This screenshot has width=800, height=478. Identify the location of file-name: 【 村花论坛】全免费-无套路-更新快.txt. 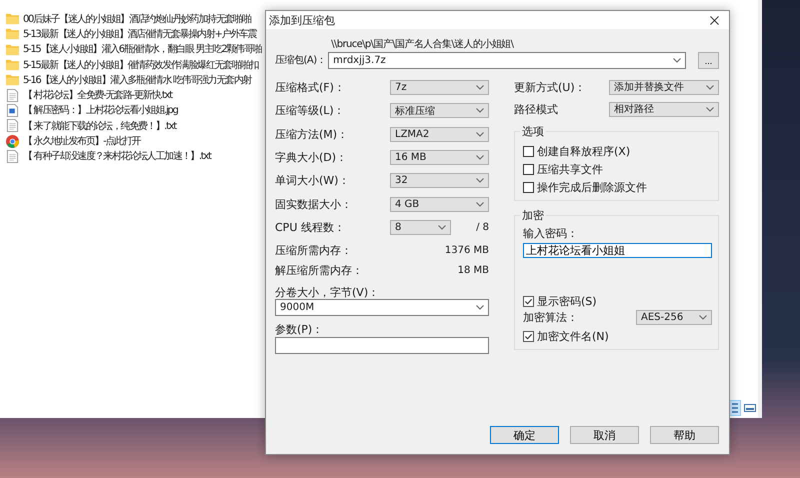
(97, 95).